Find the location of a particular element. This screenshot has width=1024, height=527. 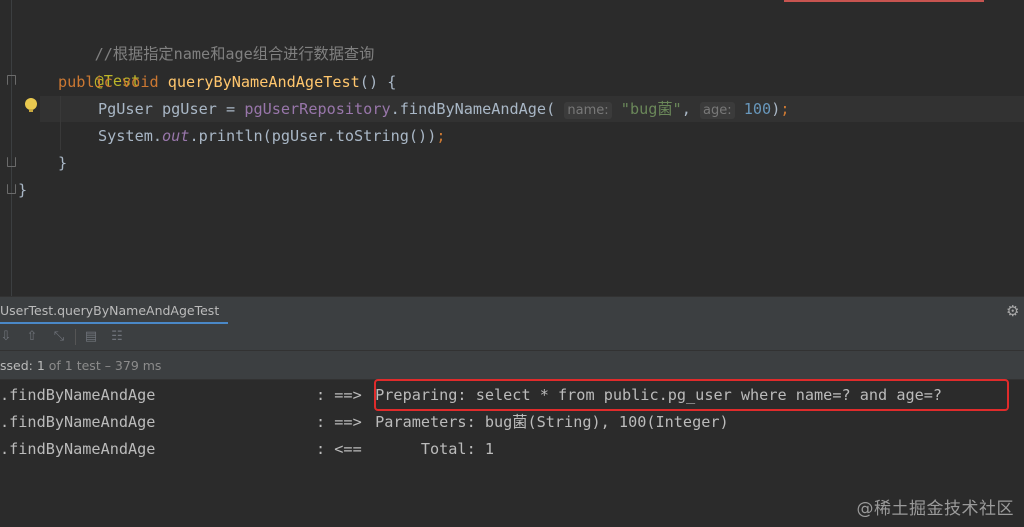

keyword-void: void is located at coordinates (140, 82).